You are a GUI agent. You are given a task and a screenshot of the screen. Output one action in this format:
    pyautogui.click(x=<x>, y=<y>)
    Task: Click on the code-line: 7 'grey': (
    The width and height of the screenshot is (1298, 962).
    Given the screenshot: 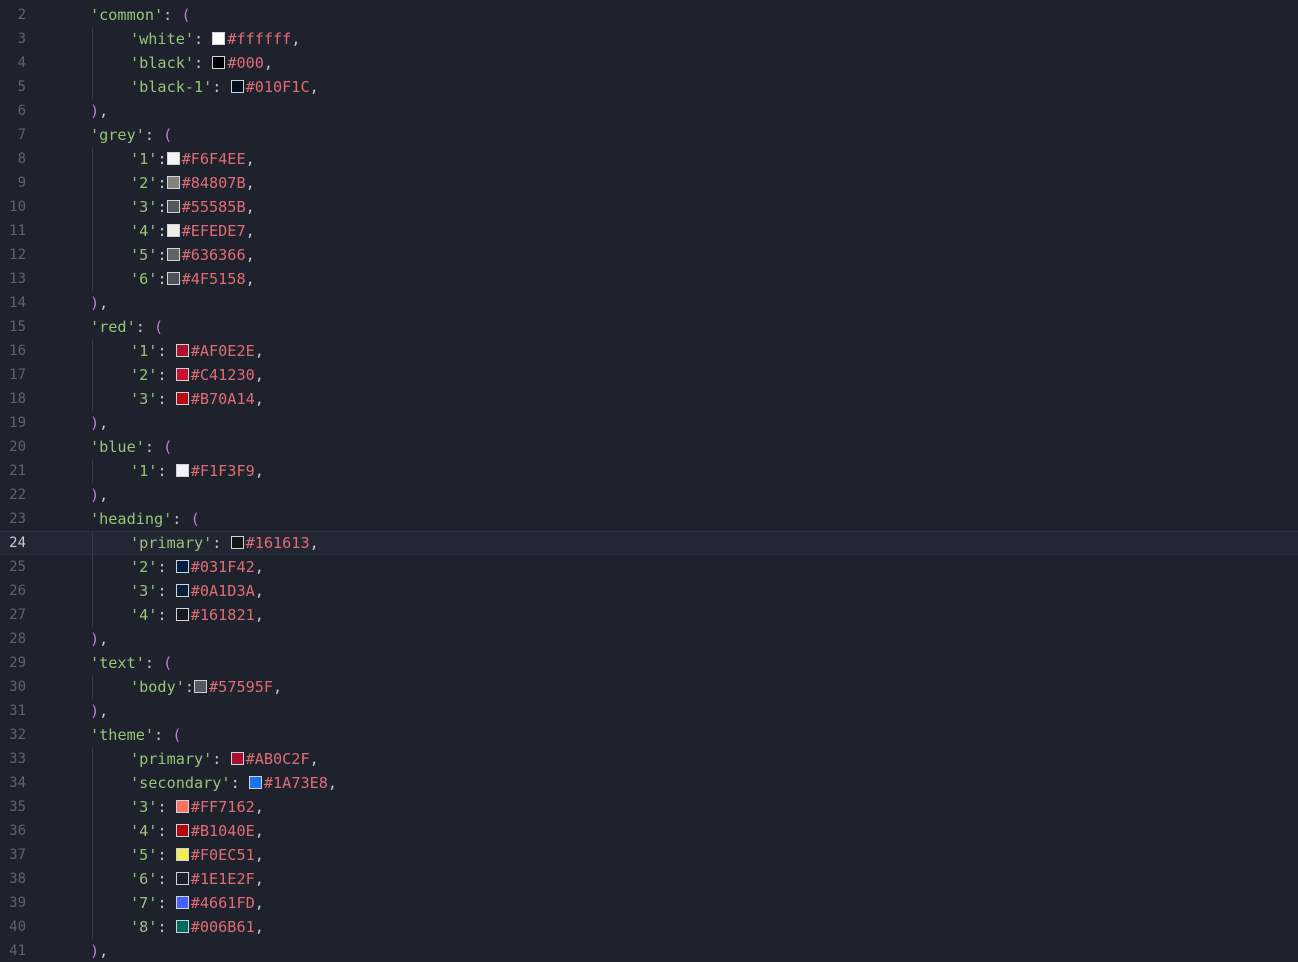 What is the action you would take?
    pyautogui.click(x=649, y=135)
    